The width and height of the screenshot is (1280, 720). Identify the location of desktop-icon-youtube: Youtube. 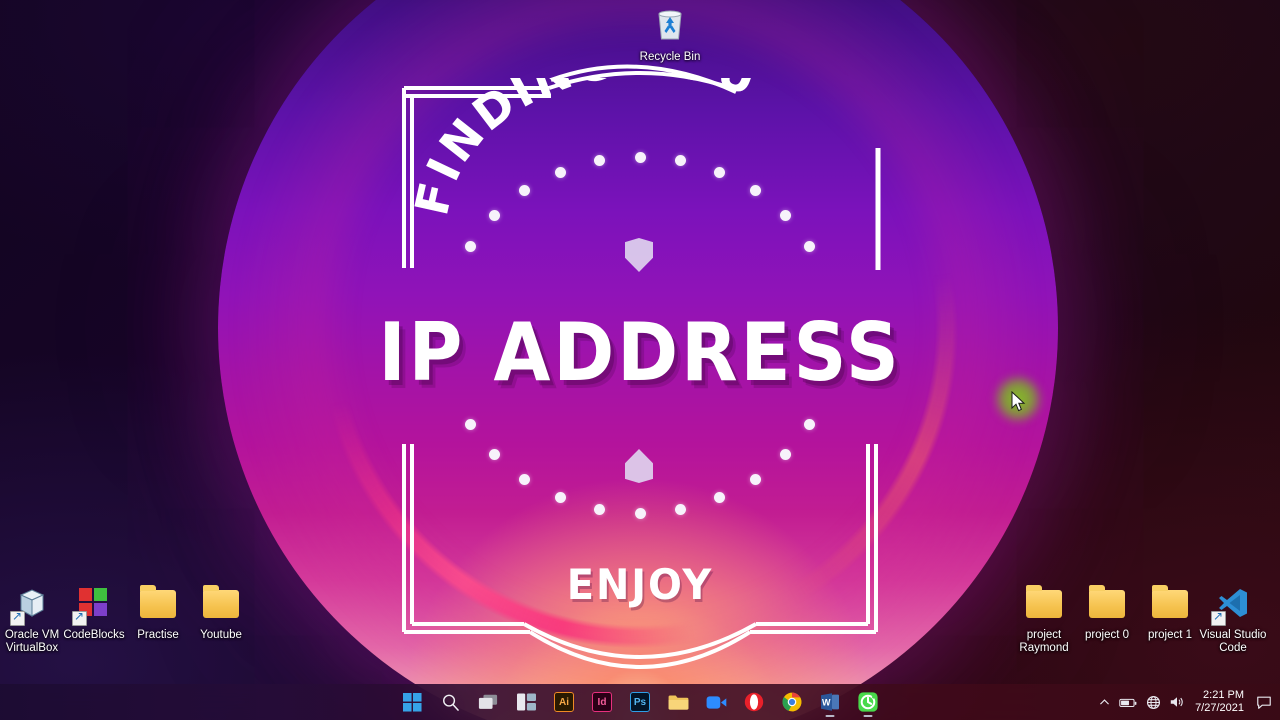
(221, 612).